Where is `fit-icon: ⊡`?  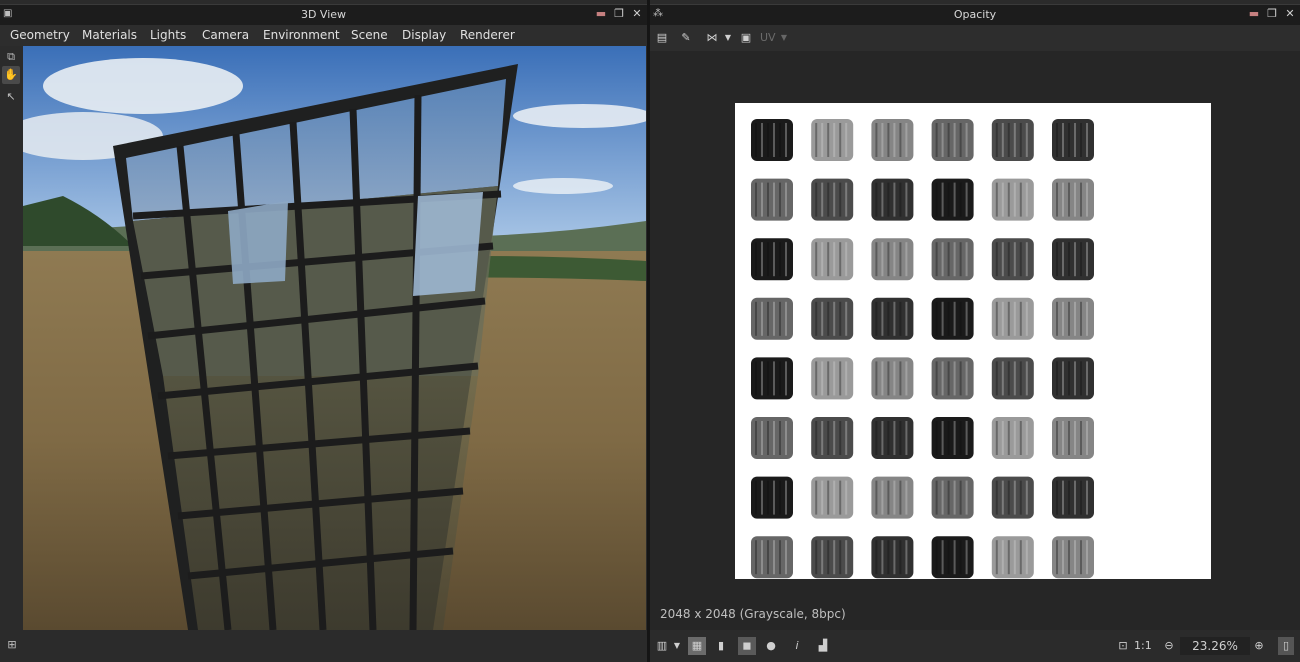
fit-icon: ⊡ is located at coordinates (1123, 646).